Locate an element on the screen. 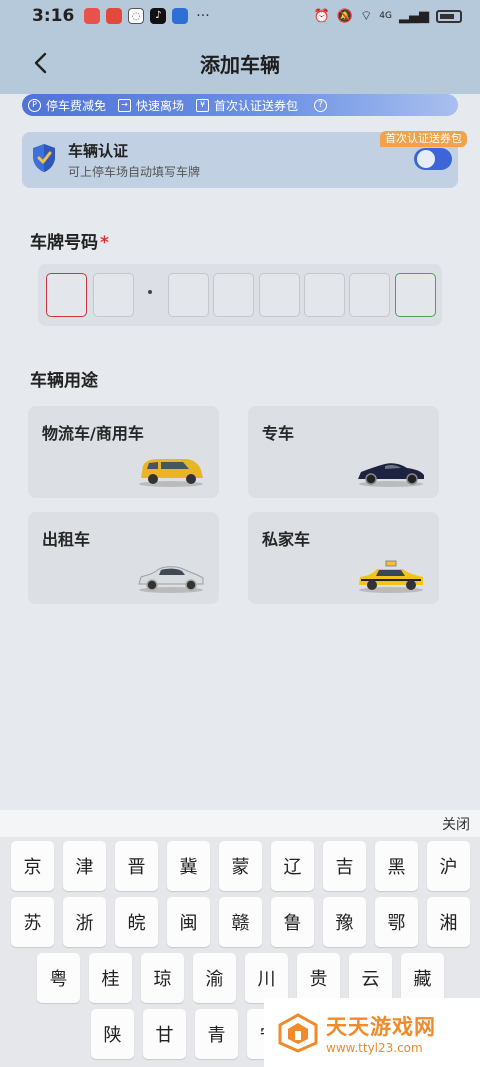 This screenshot has width=480, height=1067. keyboard-key: 蒙 is located at coordinates (240, 866).